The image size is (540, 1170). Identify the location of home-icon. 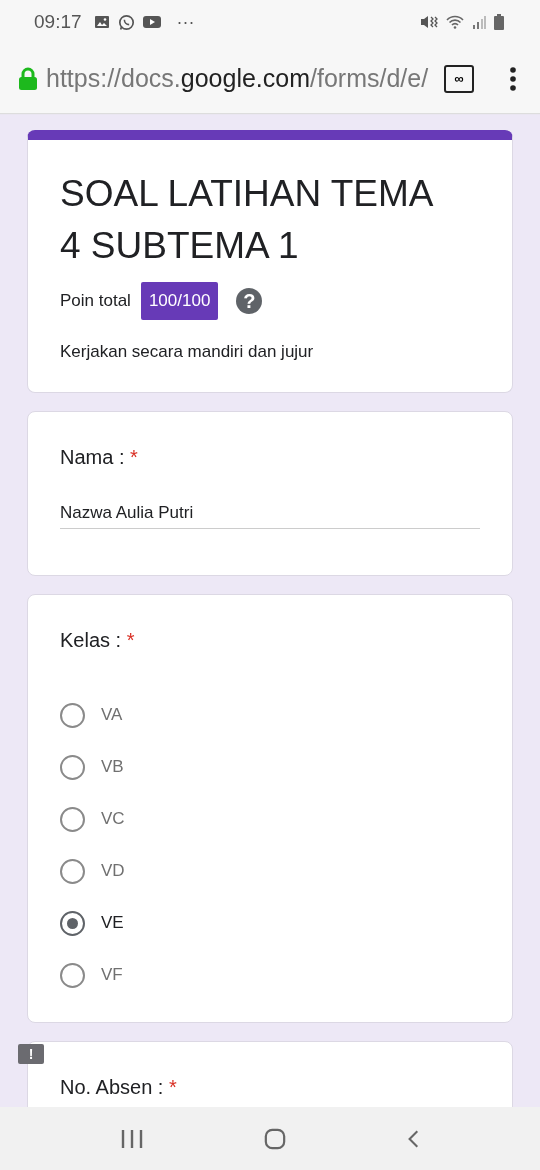
(275, 1138).